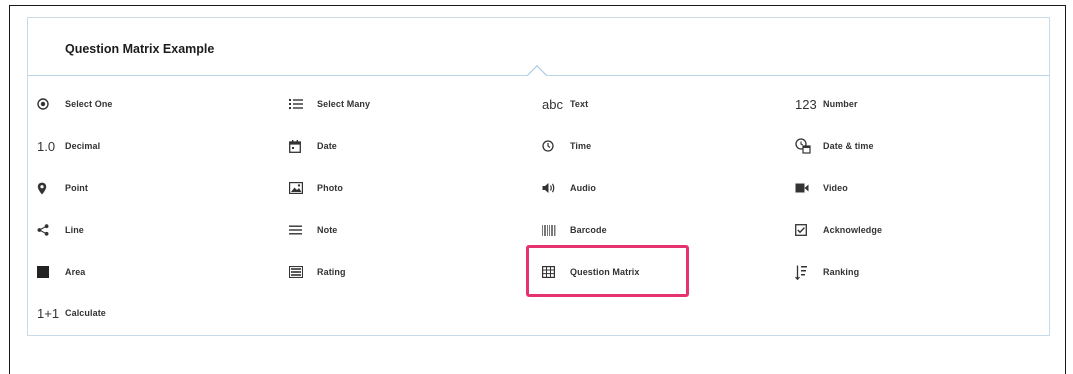 Image resolution: width=1073 pixels, height=374 pixels. Describe the element at coordinates (840, 104) in the screenshot. I see `type-label: Number` at that location.